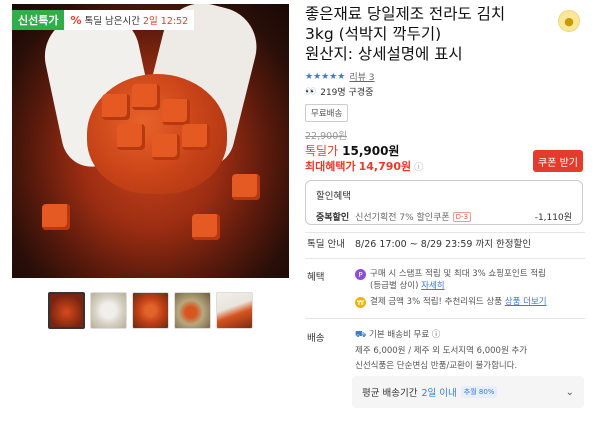  What do you see at coordinates (373, 34) in the screenshot?
I see `title-line-2: 3kg (석박지 깍두기)` at bounding box center [373, 34].